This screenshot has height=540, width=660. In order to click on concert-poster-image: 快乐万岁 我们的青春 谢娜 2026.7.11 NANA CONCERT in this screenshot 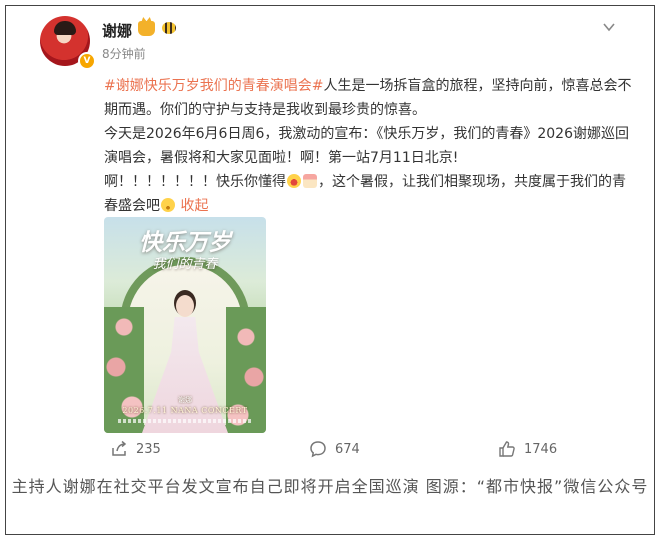, I will do `click(185, 325)`.